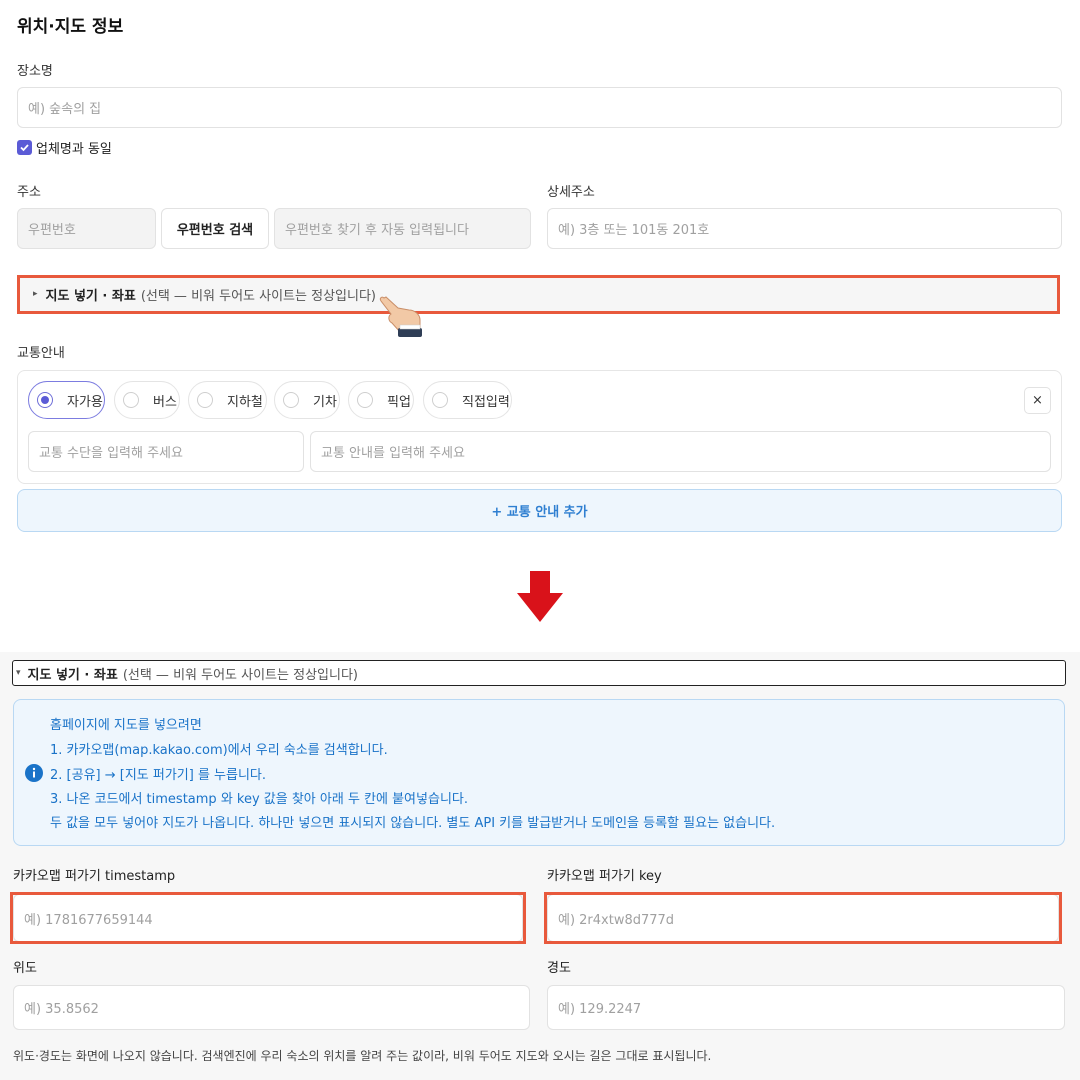 The height and width of the screenshot is (1080, 1080). What do you see at coordinates (45, 400) in the screenshot?
I see `radio-selected-icon` at bounding box center [45, 400].